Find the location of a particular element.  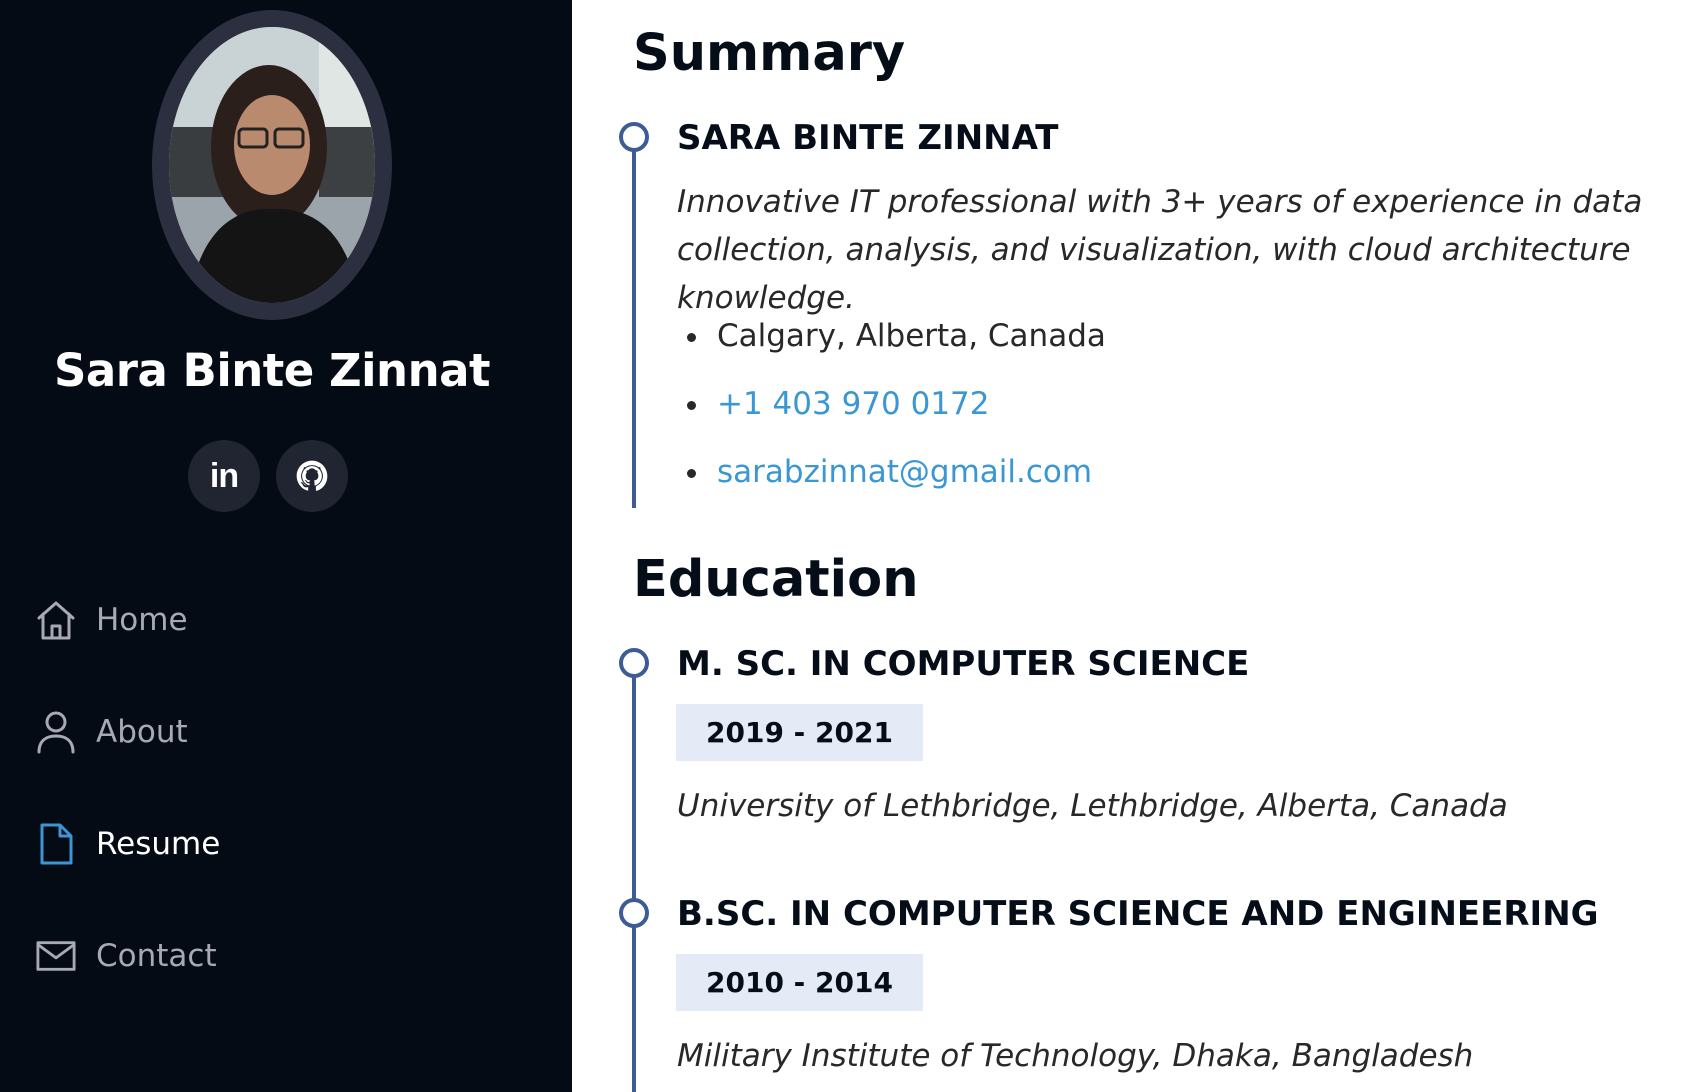

education-degree: M. SC. IN COMPUTER SCIENCE is located at coordinates (963, 664).